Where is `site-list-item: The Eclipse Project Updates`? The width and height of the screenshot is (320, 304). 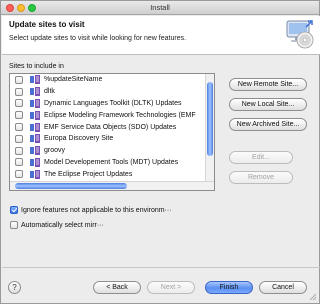
site-list-item: The Eclipse Project Updates is located at coordinates (108, 174).